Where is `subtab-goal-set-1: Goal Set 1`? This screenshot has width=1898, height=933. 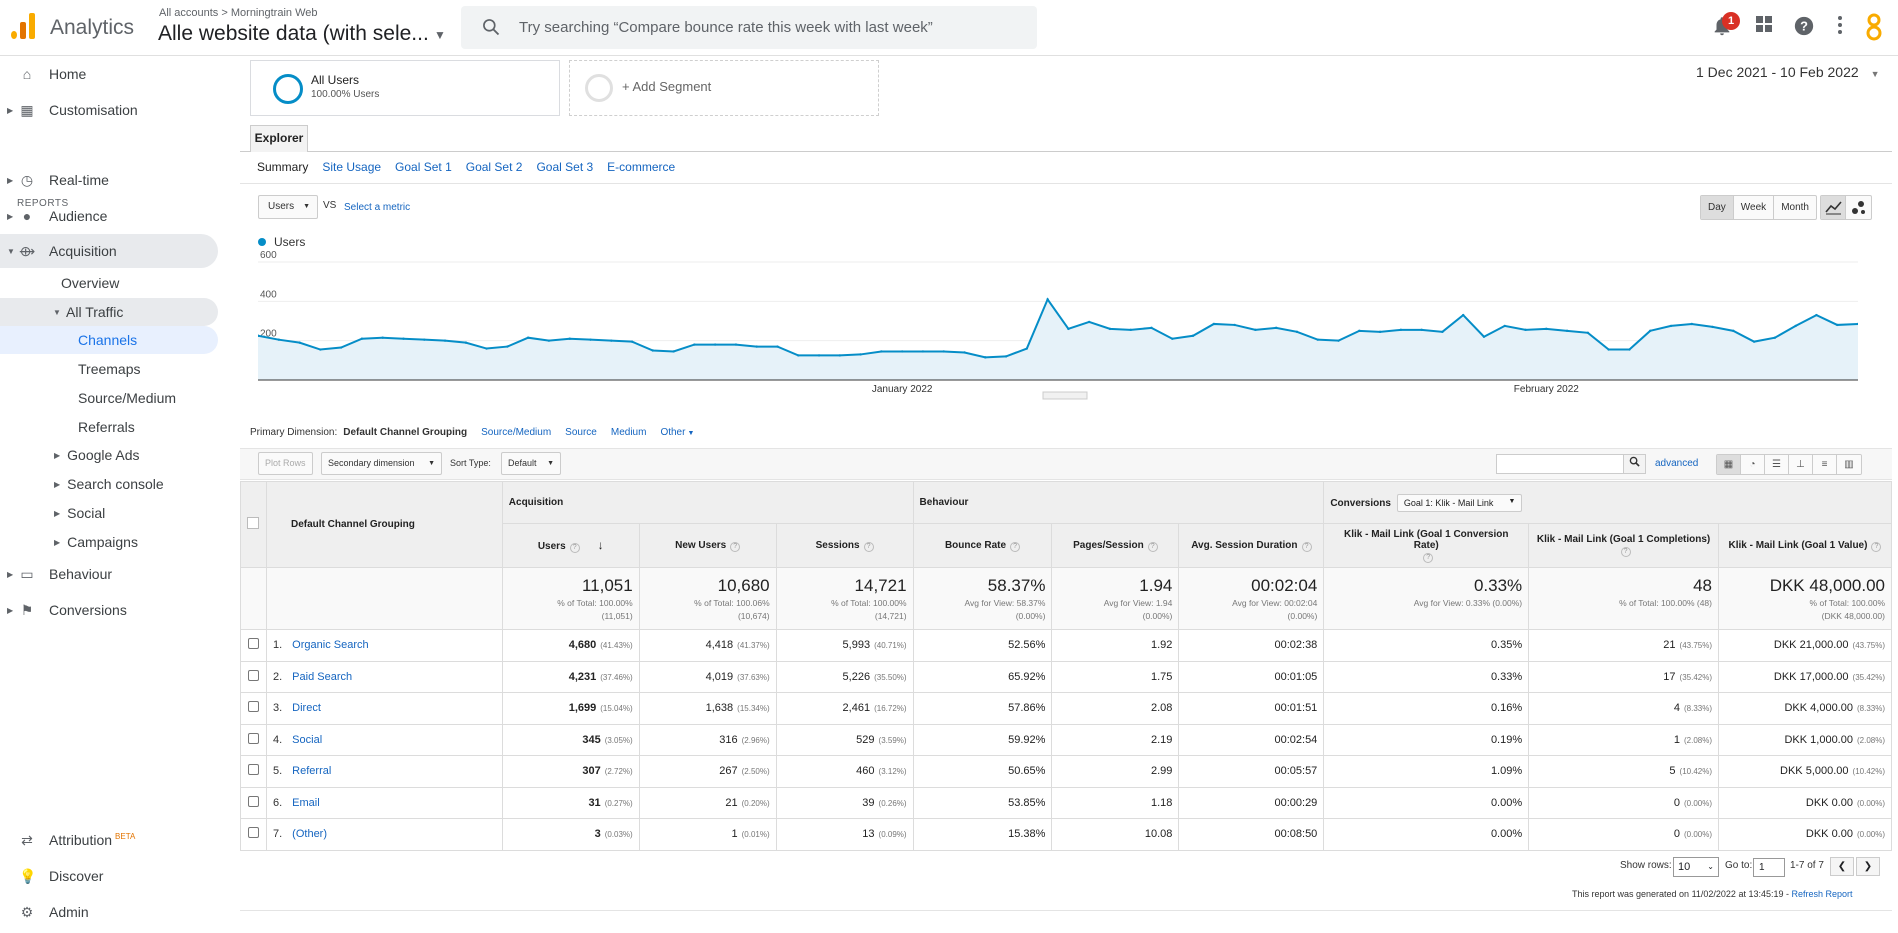
subtab-goal-set-1: Goal Set 1 is located at coordinates (423, 167).